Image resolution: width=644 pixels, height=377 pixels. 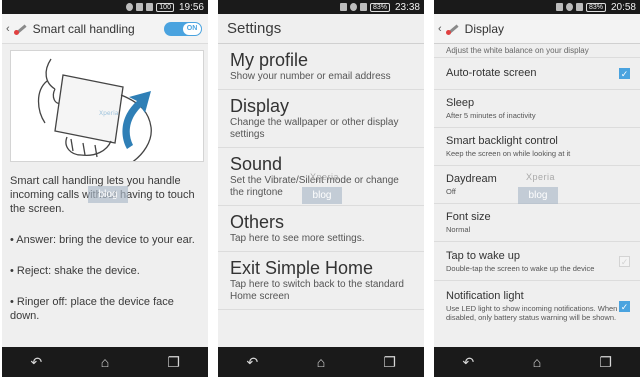 What do you see at coordinates (484, 28) in the screenshot?
I see `page-title: Display` at bounding box center [484, 28].